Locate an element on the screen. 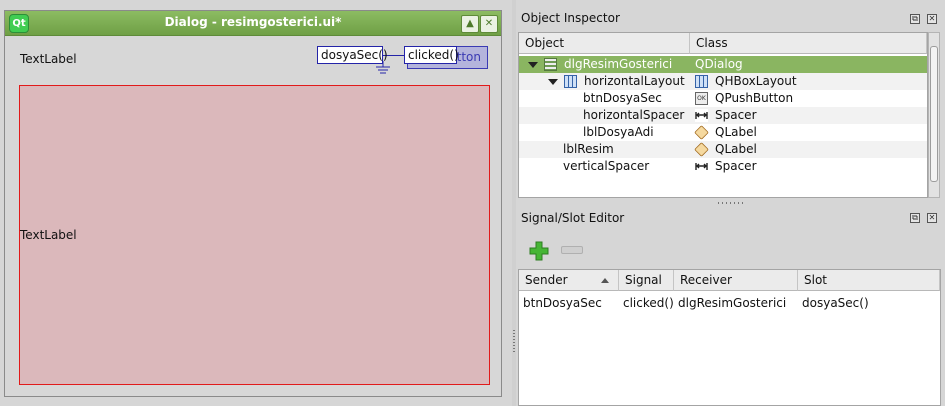 The height and width of the screenshot is (406, 945). connection-slot-label: dosyaSec() is located at coordinates (352, 55).